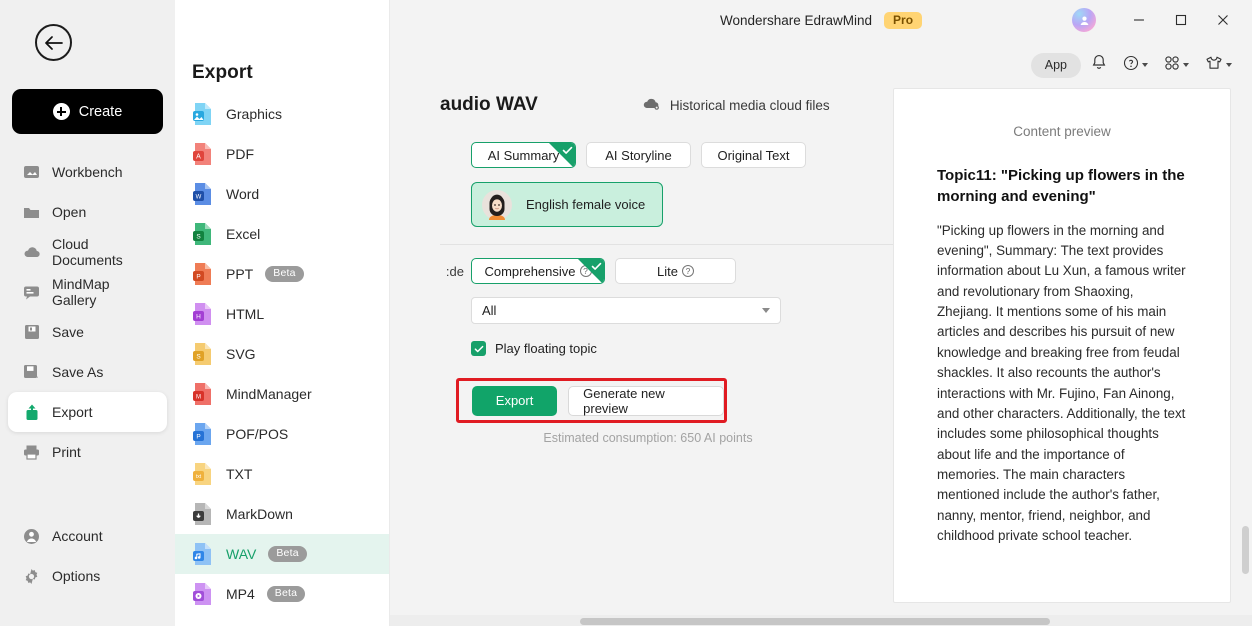  Describe the element at coordinates (269, 394) in the screenshot. I see `export-item-label: MindManager` at that location.